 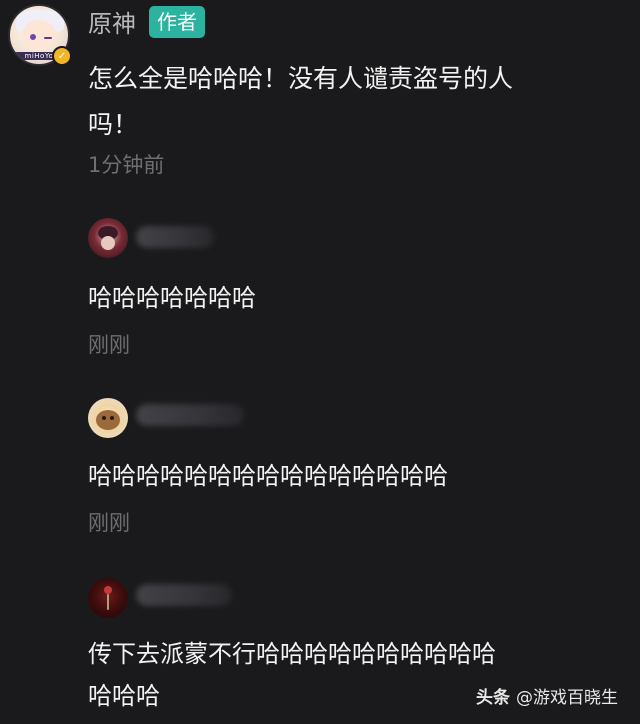 I want to click on author-badge: 作者, so click(x=177, y=22).